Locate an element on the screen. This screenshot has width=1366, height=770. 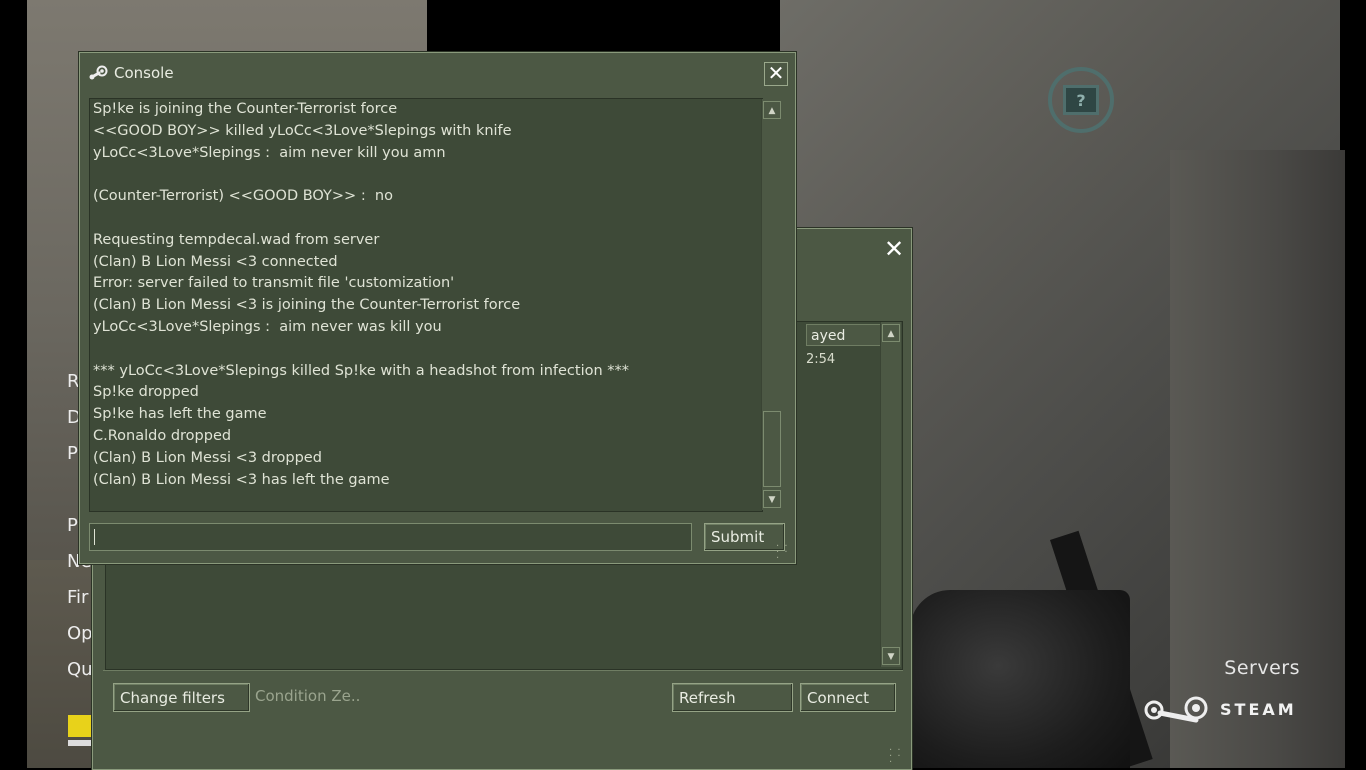
console-log-line: Sp!ke dropped is located at coordinates (146, 392).